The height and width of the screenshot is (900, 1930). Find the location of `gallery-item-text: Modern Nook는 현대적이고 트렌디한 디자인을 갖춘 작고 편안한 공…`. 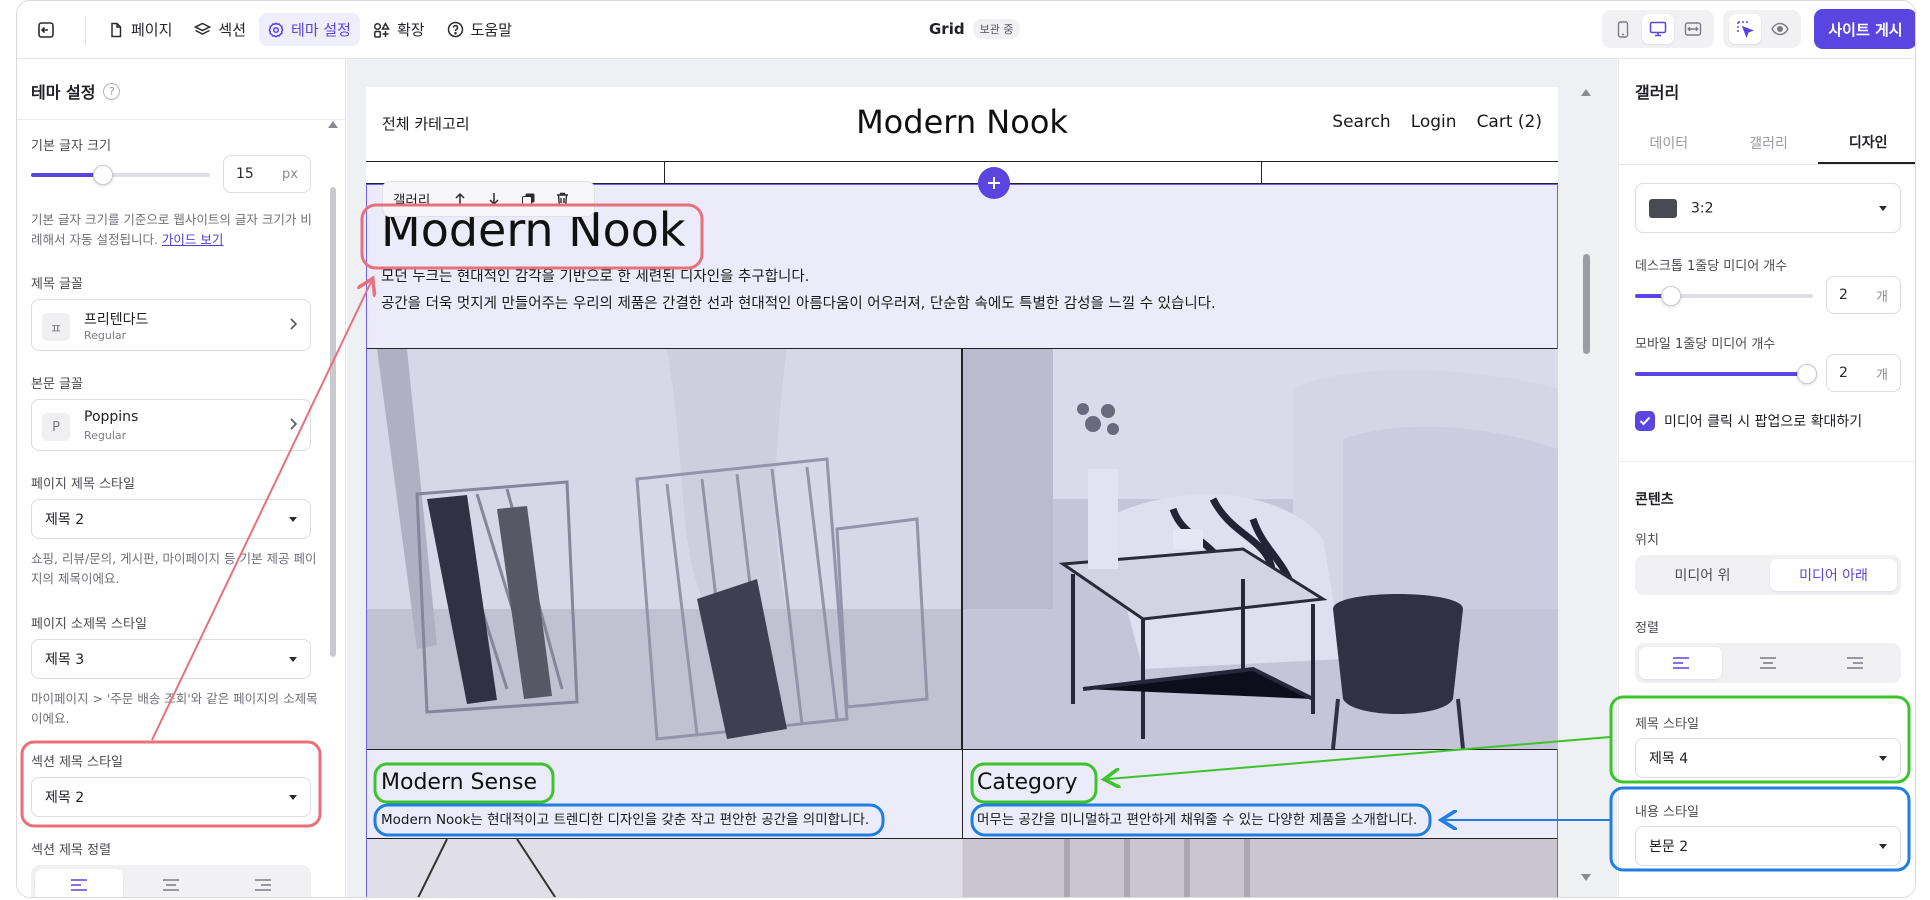

gallery-item-text: Modern Nook는 현대적이고 트렌디한 디자인을 갖춘 작고 편안한 공… is located at coordinates (625, 818).